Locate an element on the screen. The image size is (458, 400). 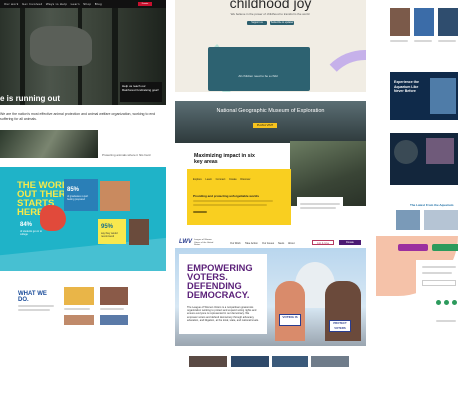
plan-visit-button: PLAN A VISIT is located at coordinates (265, 125).